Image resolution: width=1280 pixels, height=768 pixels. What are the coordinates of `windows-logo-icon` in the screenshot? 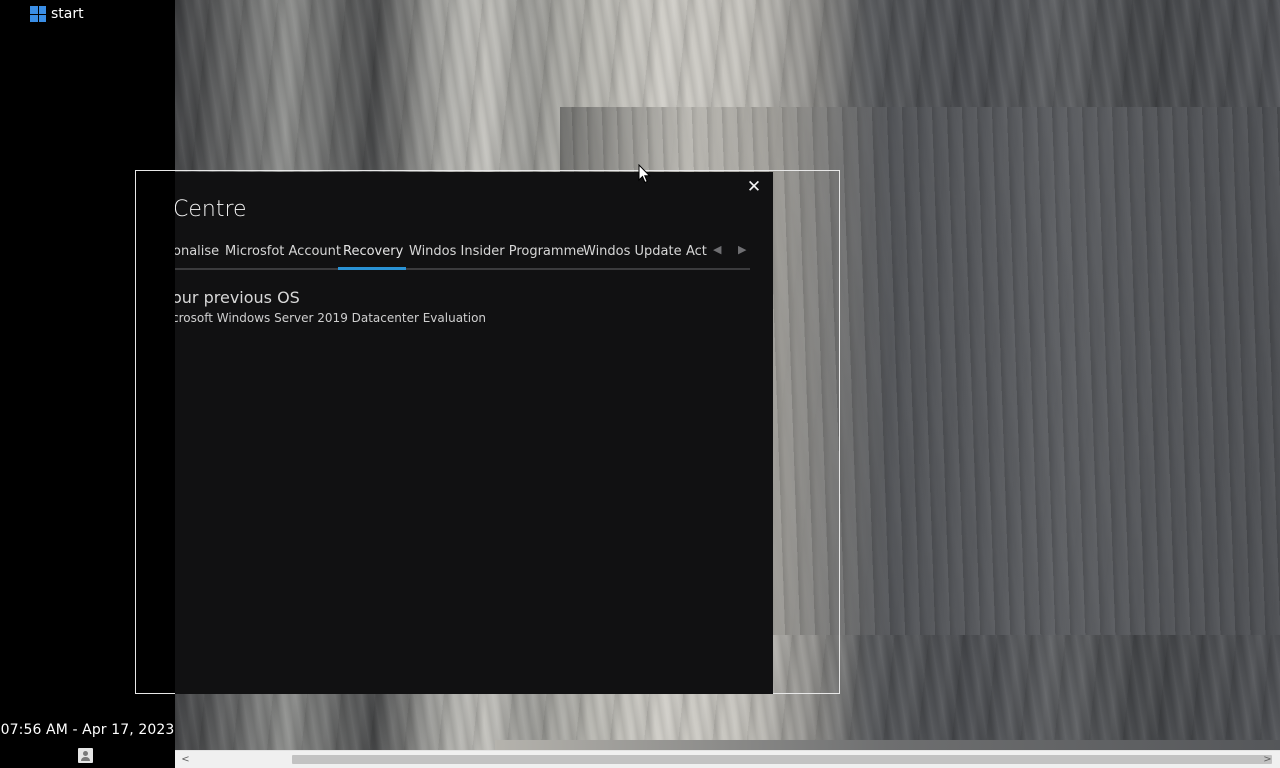 It's located at (38, 14).